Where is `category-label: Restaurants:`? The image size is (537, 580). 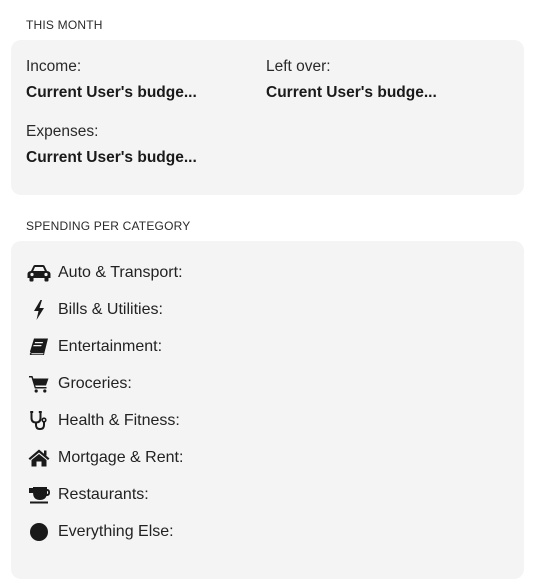
category-label: Restaurants: is located at coordinates (103, 494).